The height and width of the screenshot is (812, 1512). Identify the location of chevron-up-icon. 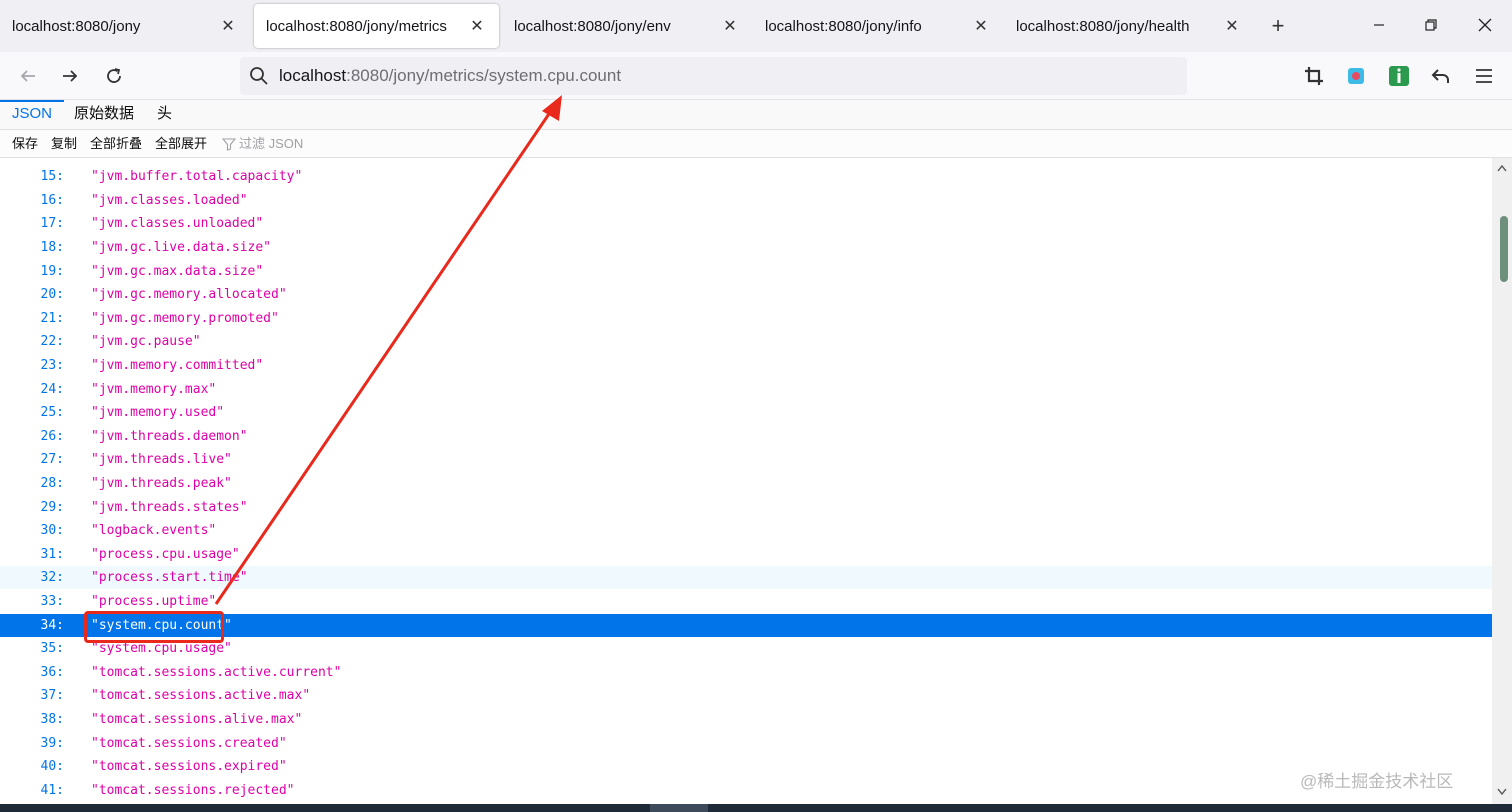
(1502, 168).